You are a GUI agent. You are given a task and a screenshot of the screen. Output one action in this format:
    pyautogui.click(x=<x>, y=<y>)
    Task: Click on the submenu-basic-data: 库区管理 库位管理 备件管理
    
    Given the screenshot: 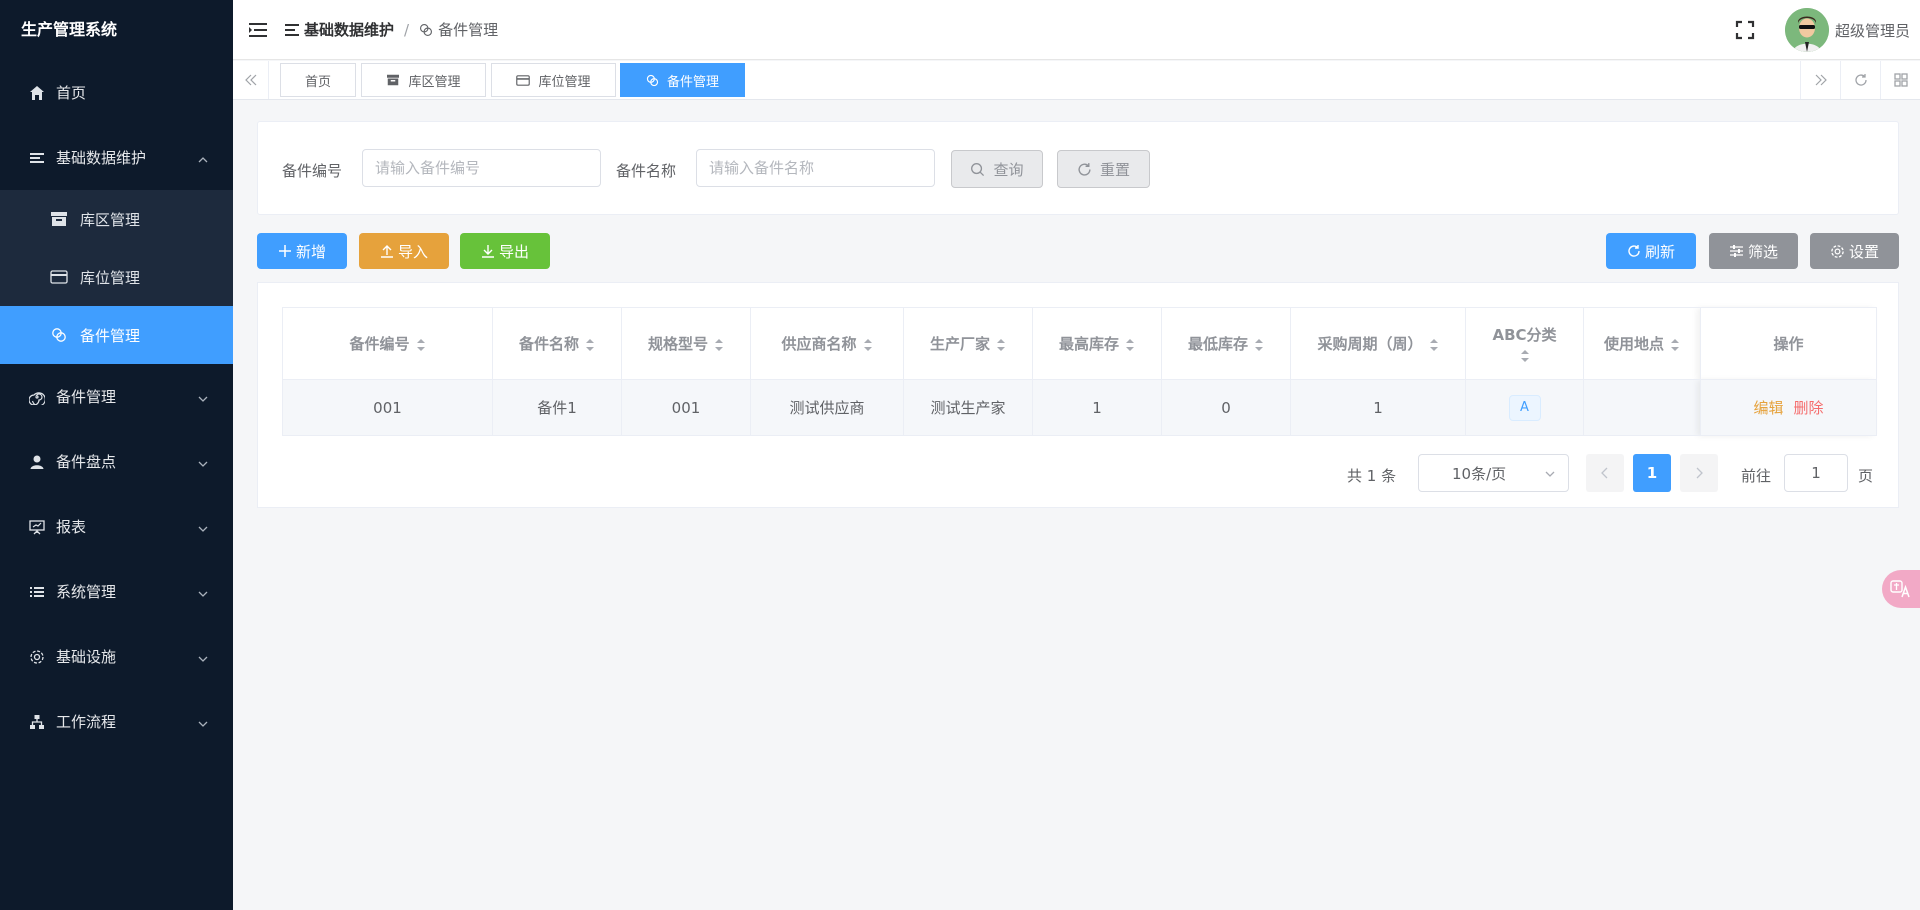 What is the action you would take?
    pyautogui.click(x=116, y=277)
    